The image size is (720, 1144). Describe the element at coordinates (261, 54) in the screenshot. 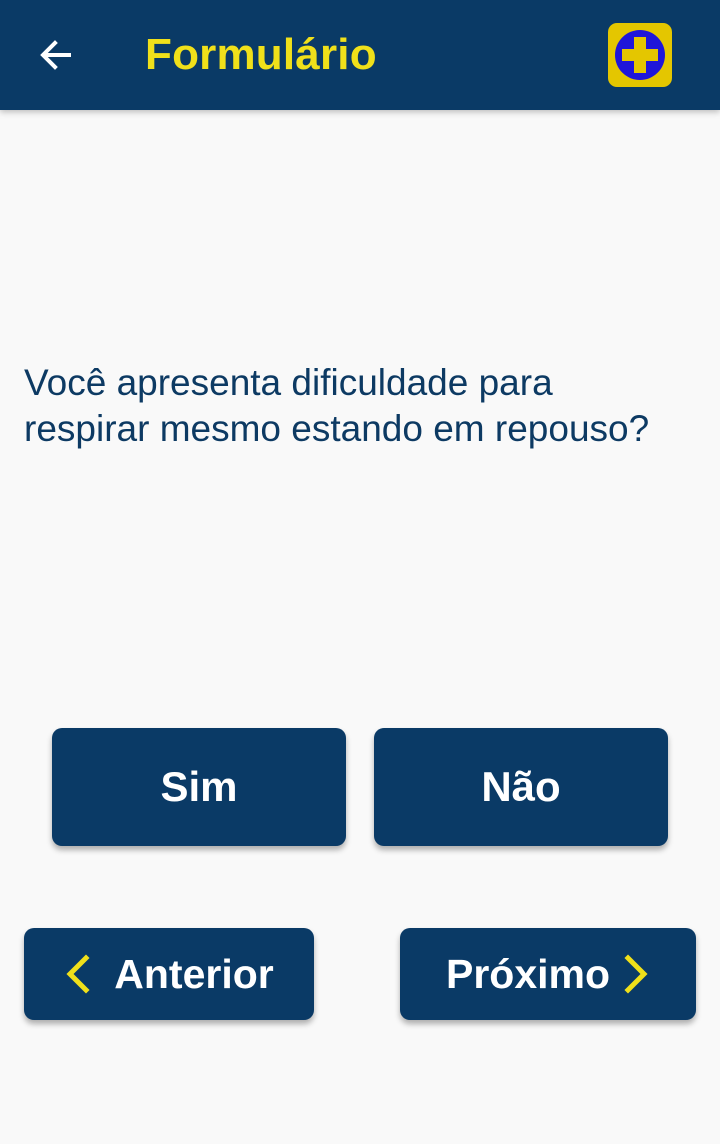

I see `page-title: Formulário` at that location.